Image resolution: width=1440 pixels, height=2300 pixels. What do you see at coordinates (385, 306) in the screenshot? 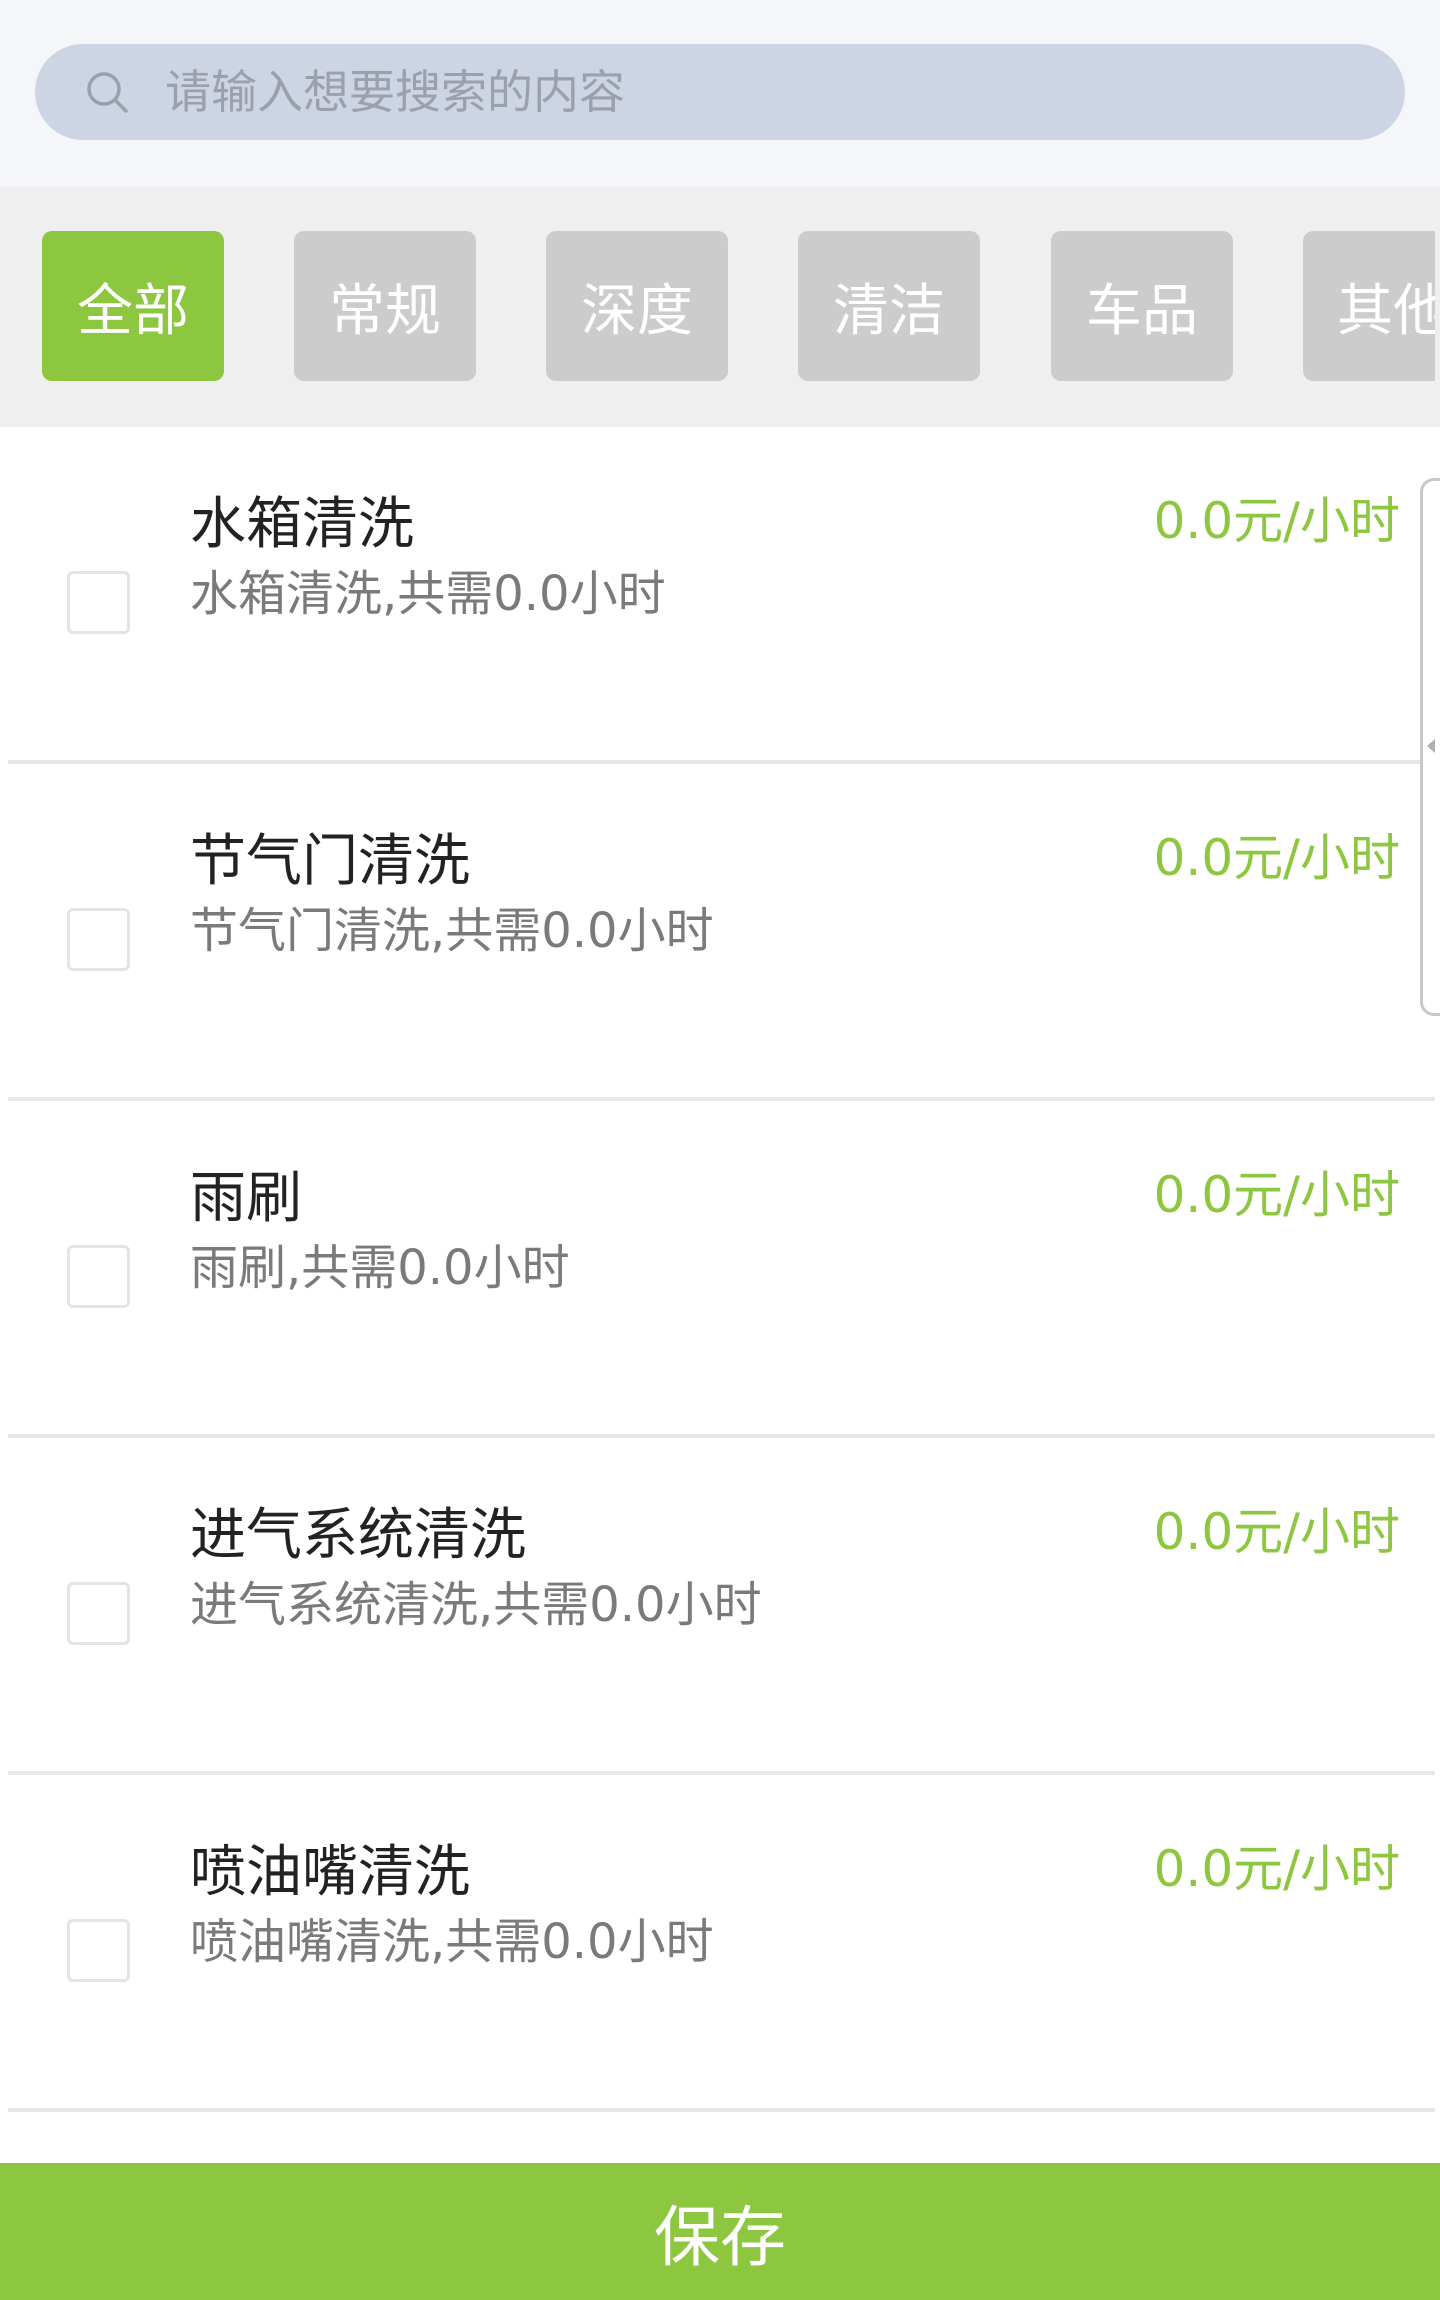
I see `tab-regular: 常规` at bounding box center [385, 306].